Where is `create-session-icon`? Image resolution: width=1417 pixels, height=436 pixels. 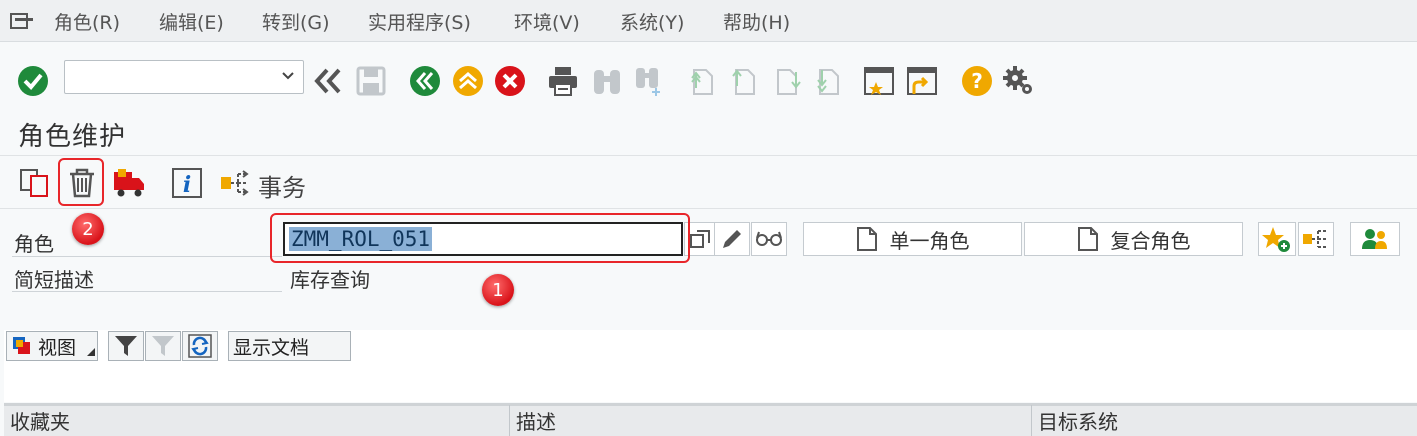
create-session-icon is located at coordinates (879, 81).